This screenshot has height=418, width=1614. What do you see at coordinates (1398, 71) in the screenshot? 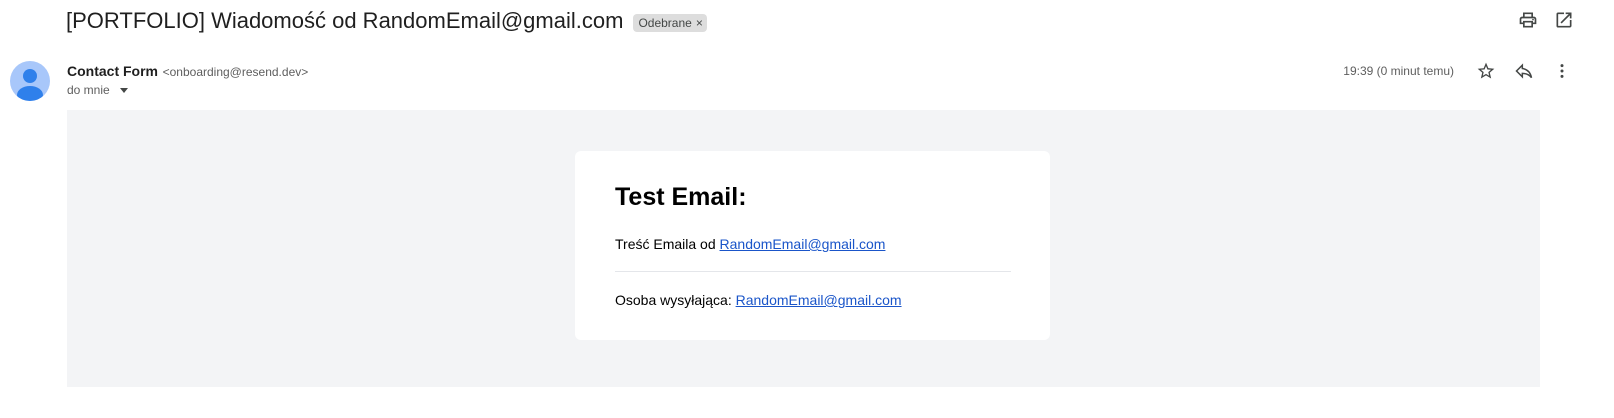
I see `message-timestamp: 19:39 (0 minut temu)` at bounding box center [1398, 71].